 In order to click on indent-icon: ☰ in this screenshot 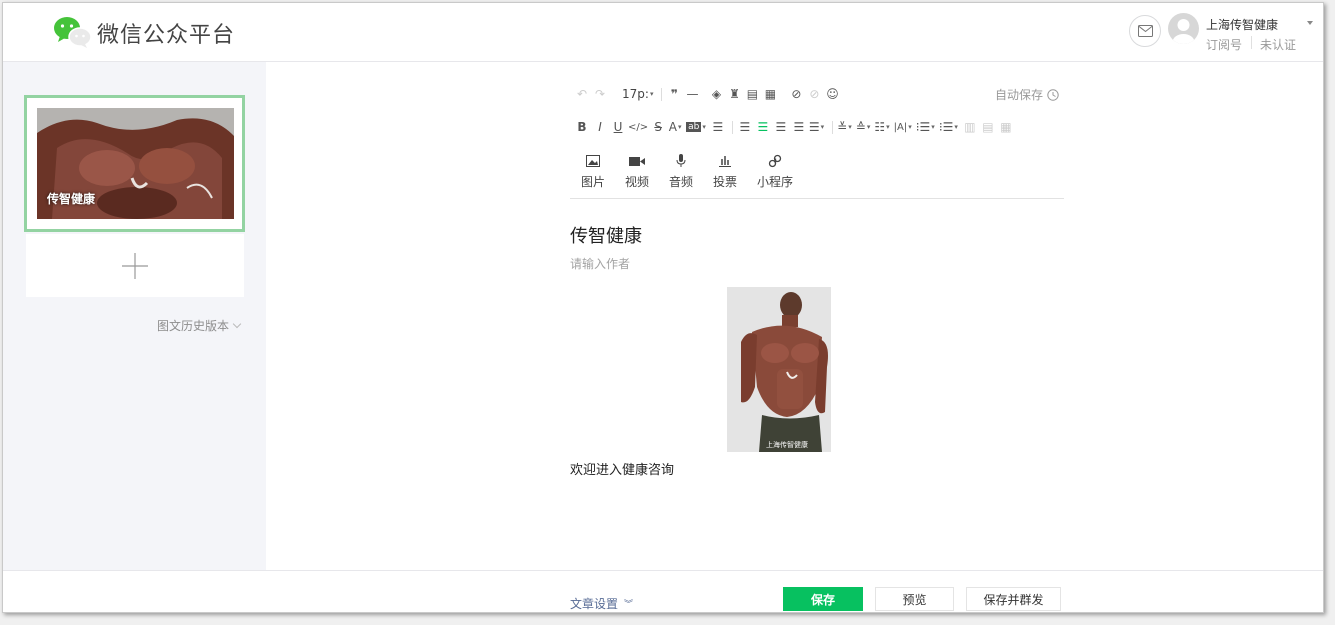, I will do `click(718, 127)`.